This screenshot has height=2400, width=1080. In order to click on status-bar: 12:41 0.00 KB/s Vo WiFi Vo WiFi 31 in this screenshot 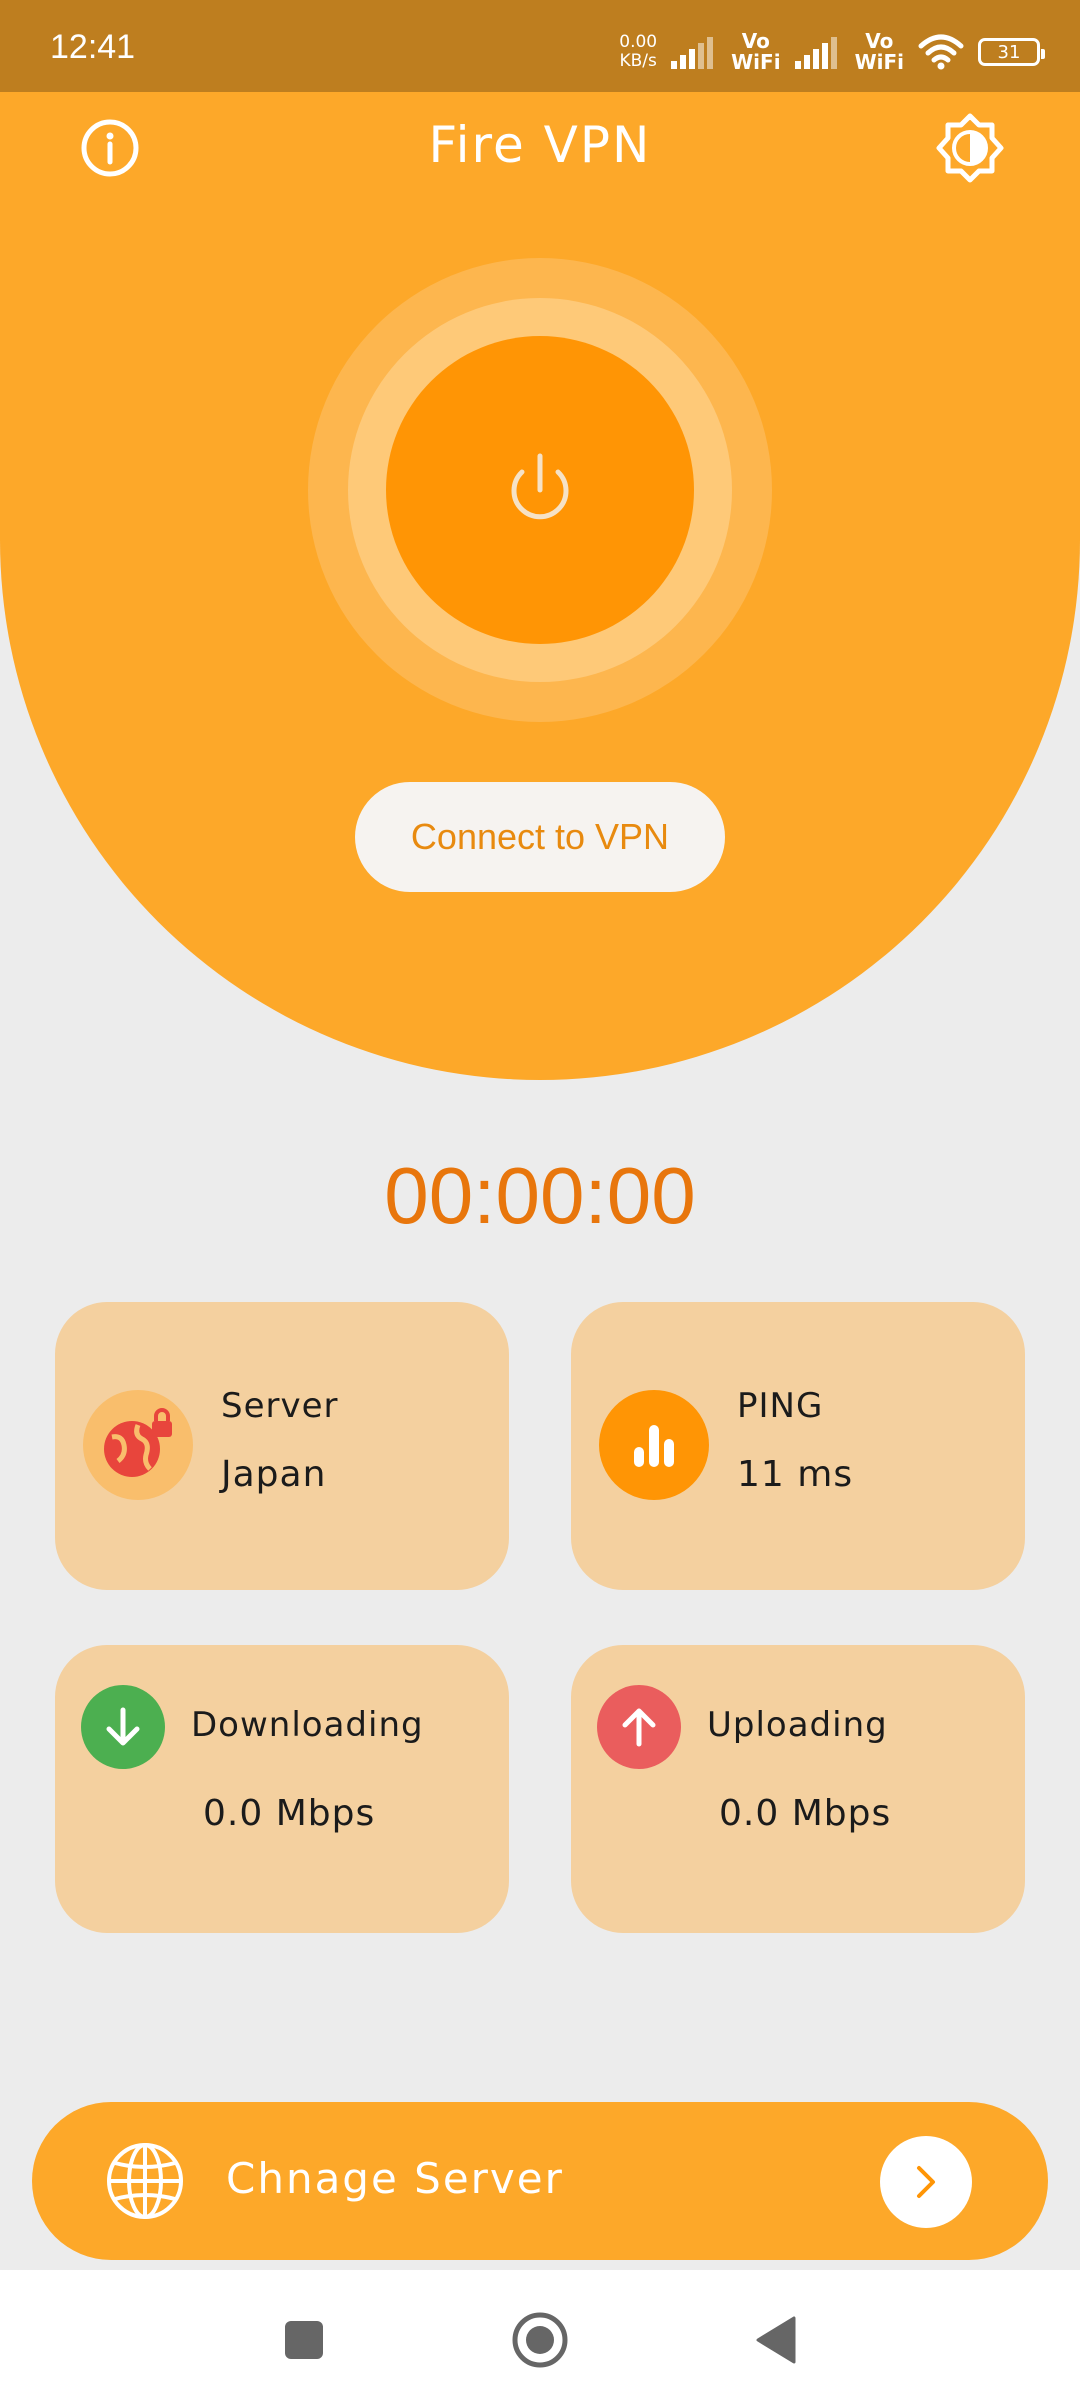, I will do `click(540, 46)`.